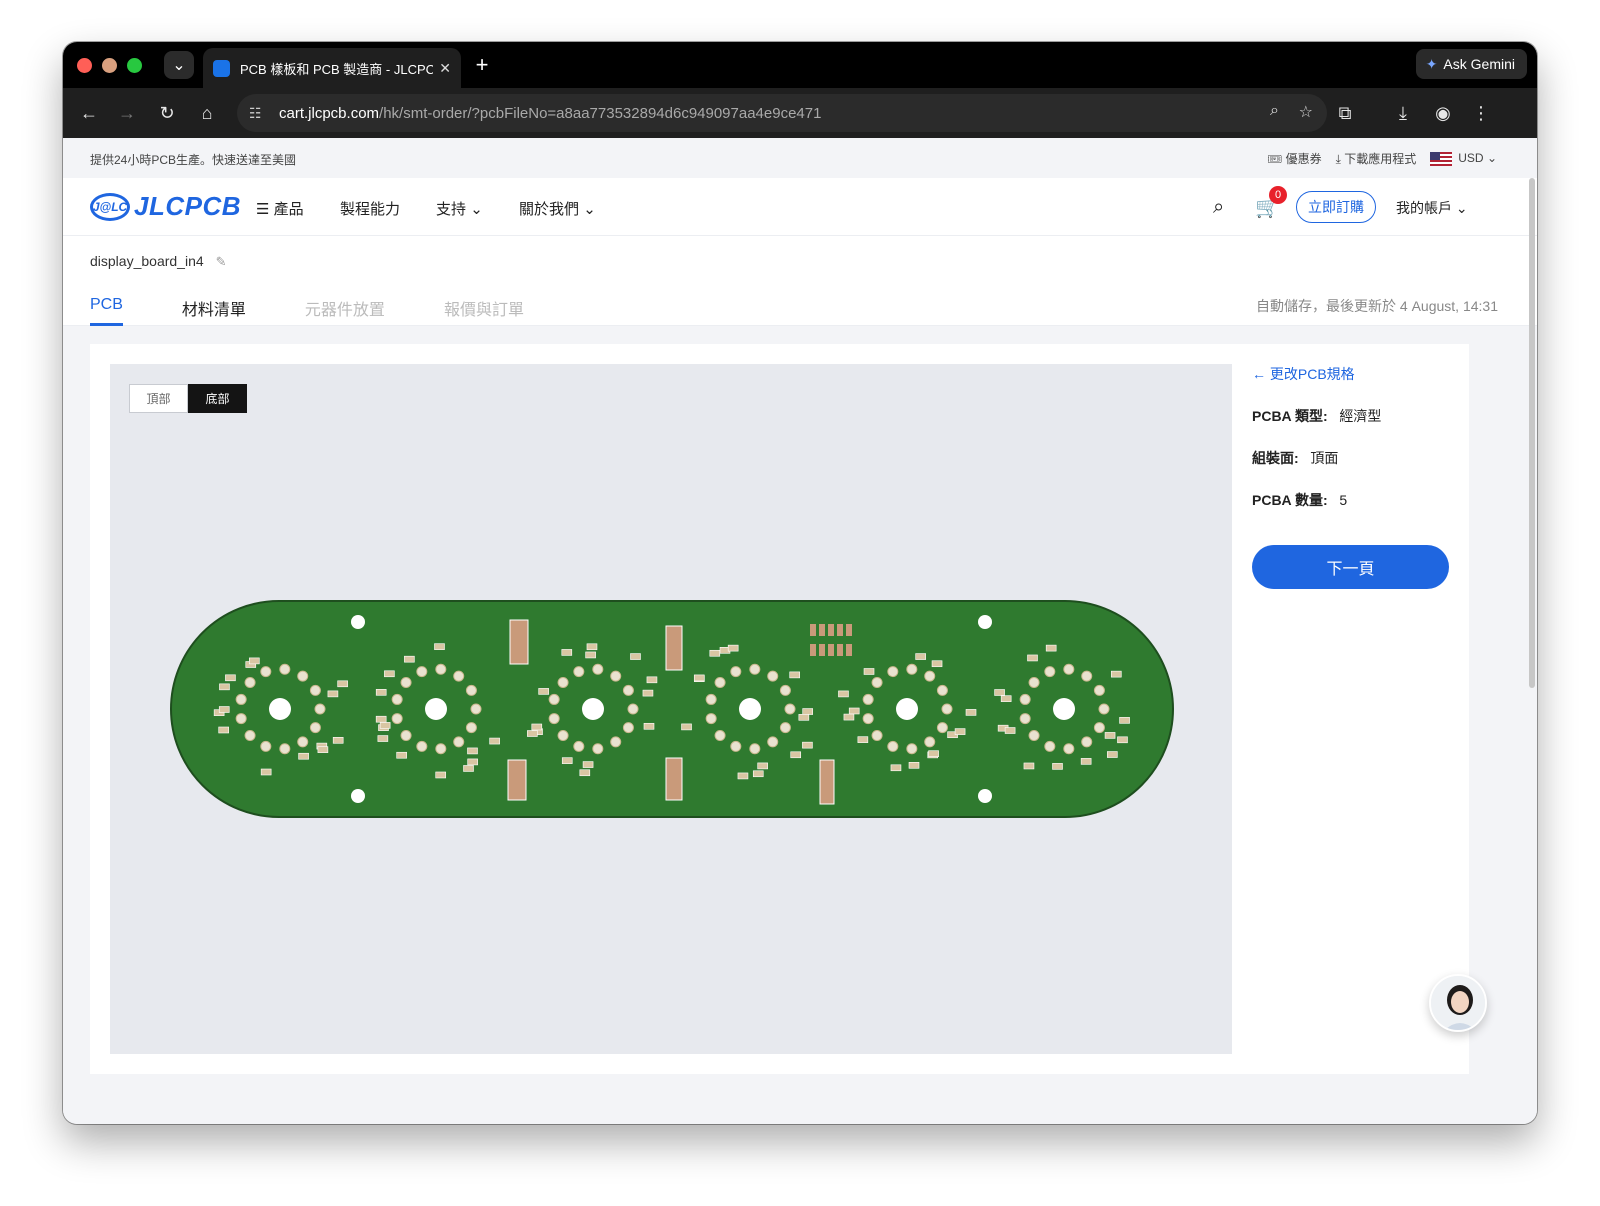  What do you see at coordinates (1218, 207) in the screenshot?
I see `search-icon: ⌕` at bounding box center [1218, 207].